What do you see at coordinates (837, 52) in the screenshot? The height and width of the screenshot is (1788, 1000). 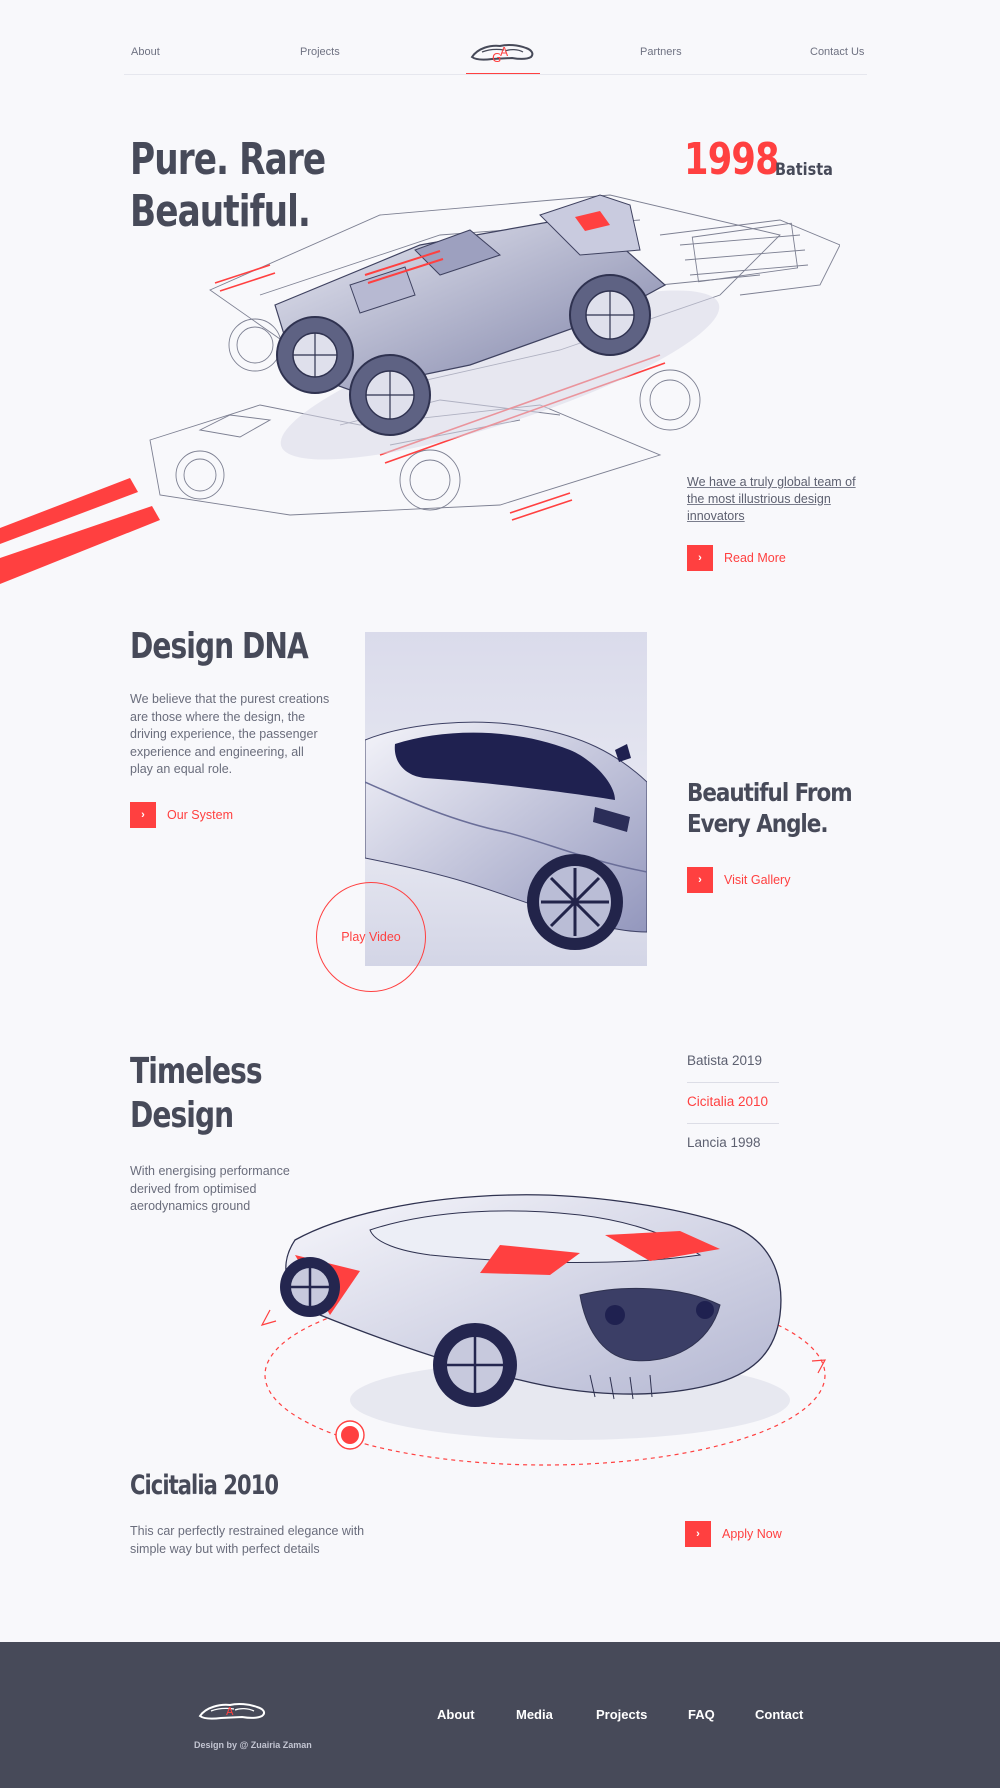 I see `nav-contact-link: Contact Us` at bounding box center [837, 52].